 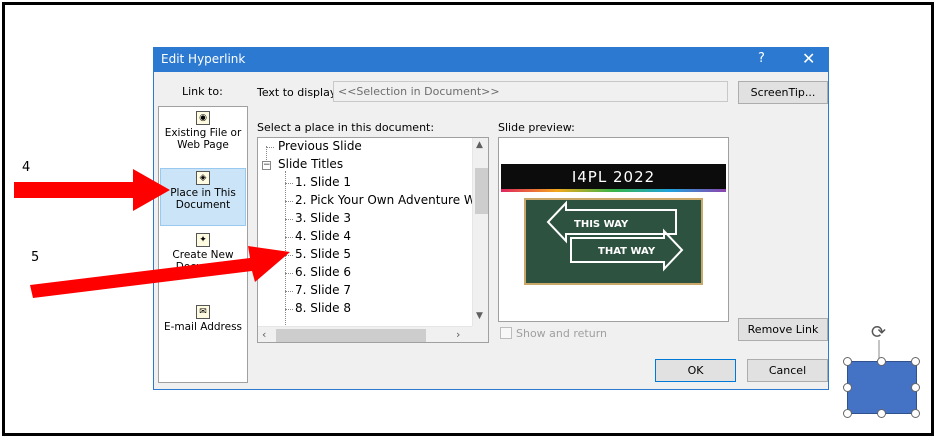 I want to click on annotation-arrows, so click(x=152, y=233).